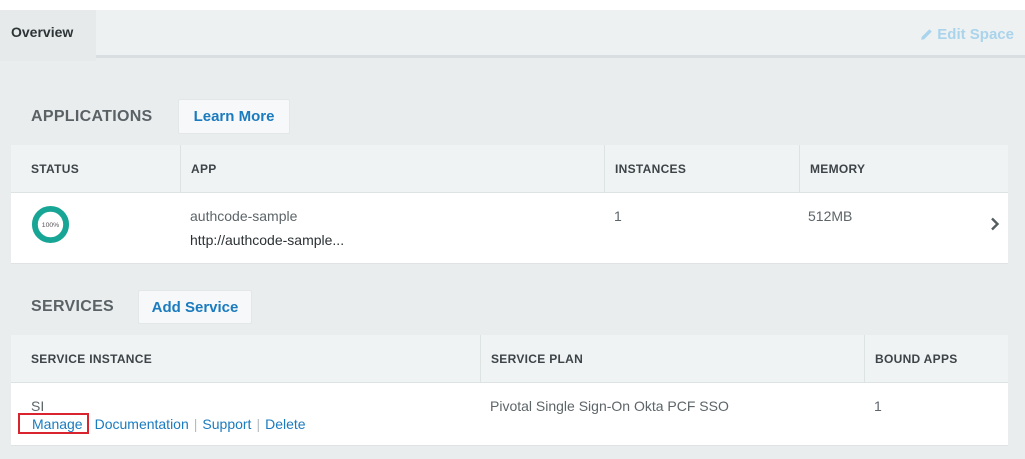 The image size is (1025, 459). Describe the element at coordinates (927, 34) in the screenshot. I see `pencil-icon` at that location.